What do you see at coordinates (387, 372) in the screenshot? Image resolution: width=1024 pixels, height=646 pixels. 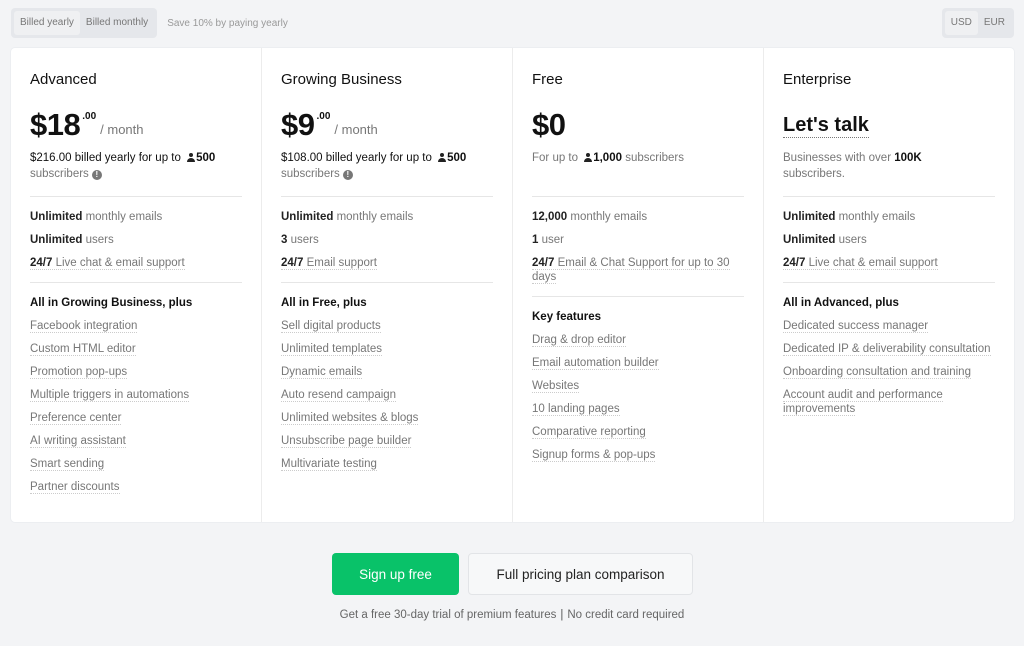 I see `feature-item: Dynamic emails` at bounding box center [387, 372].